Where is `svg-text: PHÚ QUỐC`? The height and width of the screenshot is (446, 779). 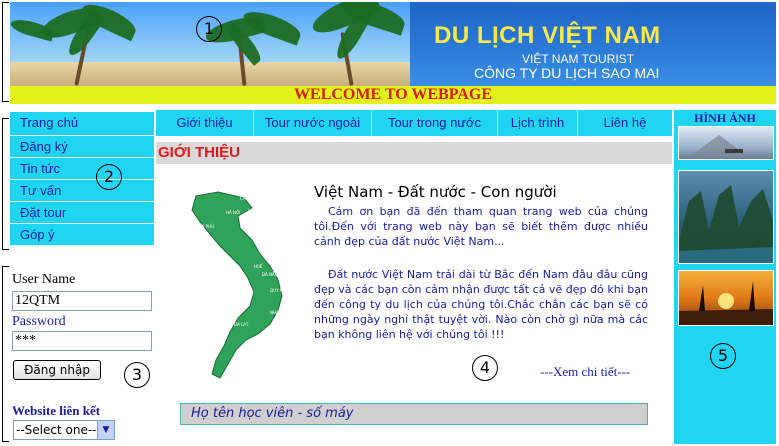
svg-text: PHÚ QUỐC is located at coordinates (195, 348).